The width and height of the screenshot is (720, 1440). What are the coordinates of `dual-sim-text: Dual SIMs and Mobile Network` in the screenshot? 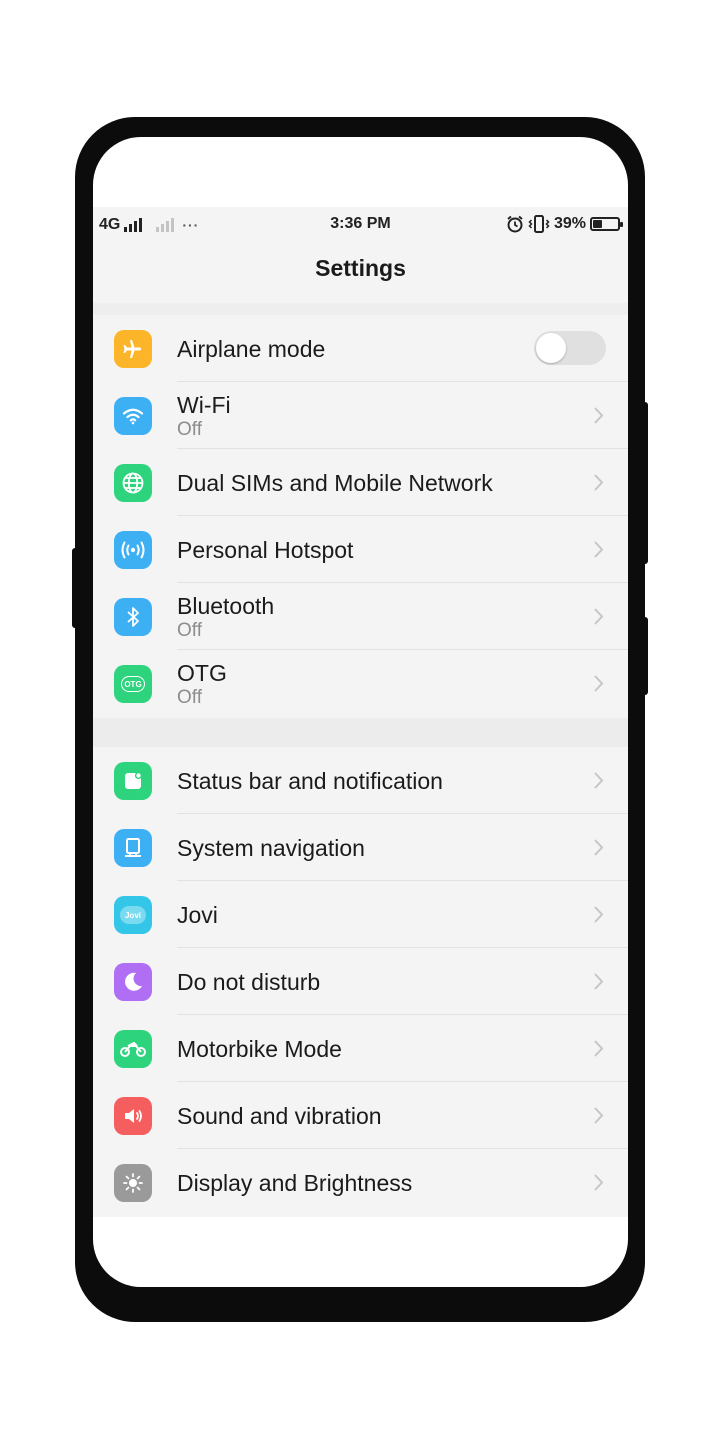 It's located at (335, 482).